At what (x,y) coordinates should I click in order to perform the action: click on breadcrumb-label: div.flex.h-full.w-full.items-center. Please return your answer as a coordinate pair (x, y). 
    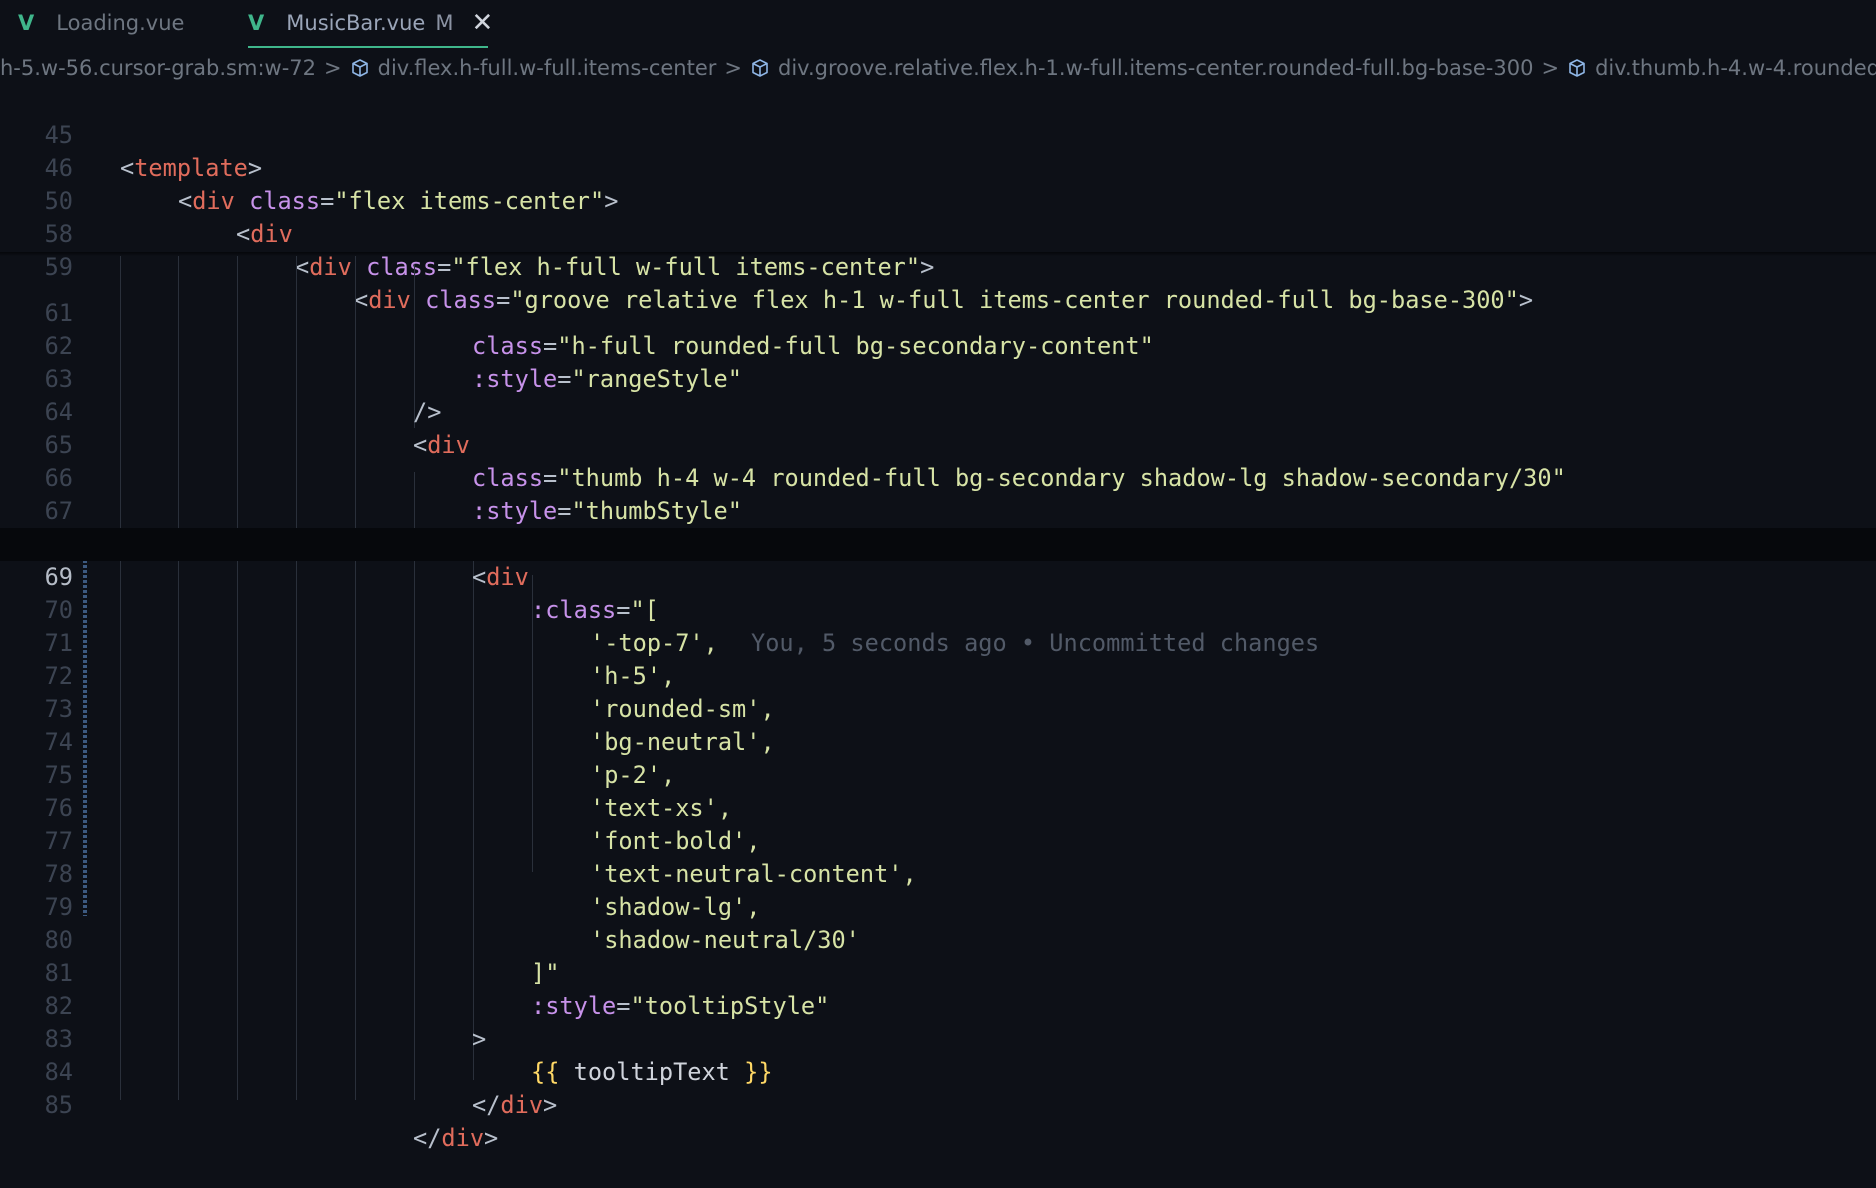
    Looking at the image, I should click on (547, 68).